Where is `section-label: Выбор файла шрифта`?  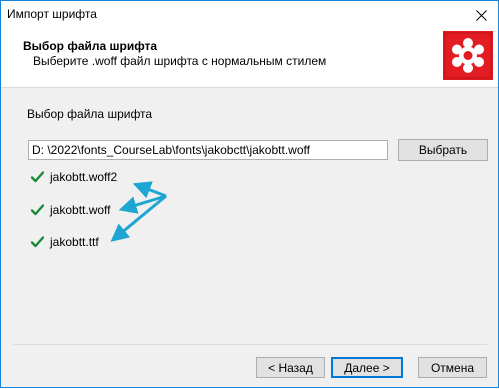
section-label: Выбор файла шрифта is located at coordinates (90, 114).